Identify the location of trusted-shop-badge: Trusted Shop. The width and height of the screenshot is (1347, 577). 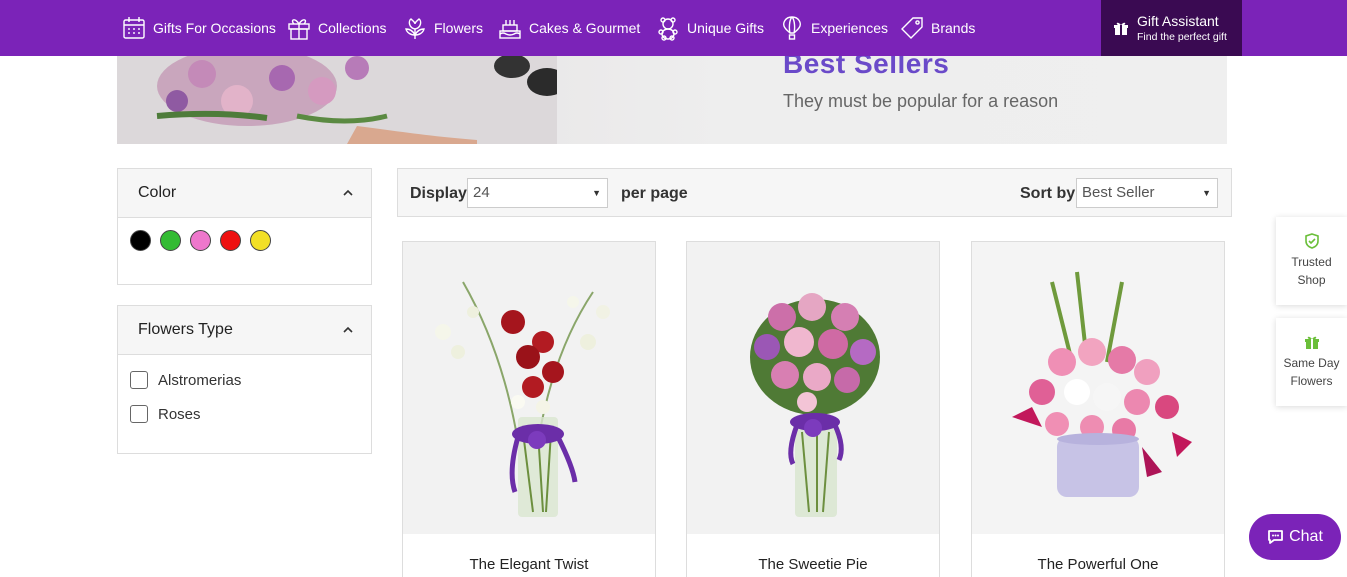
(1311, 261).